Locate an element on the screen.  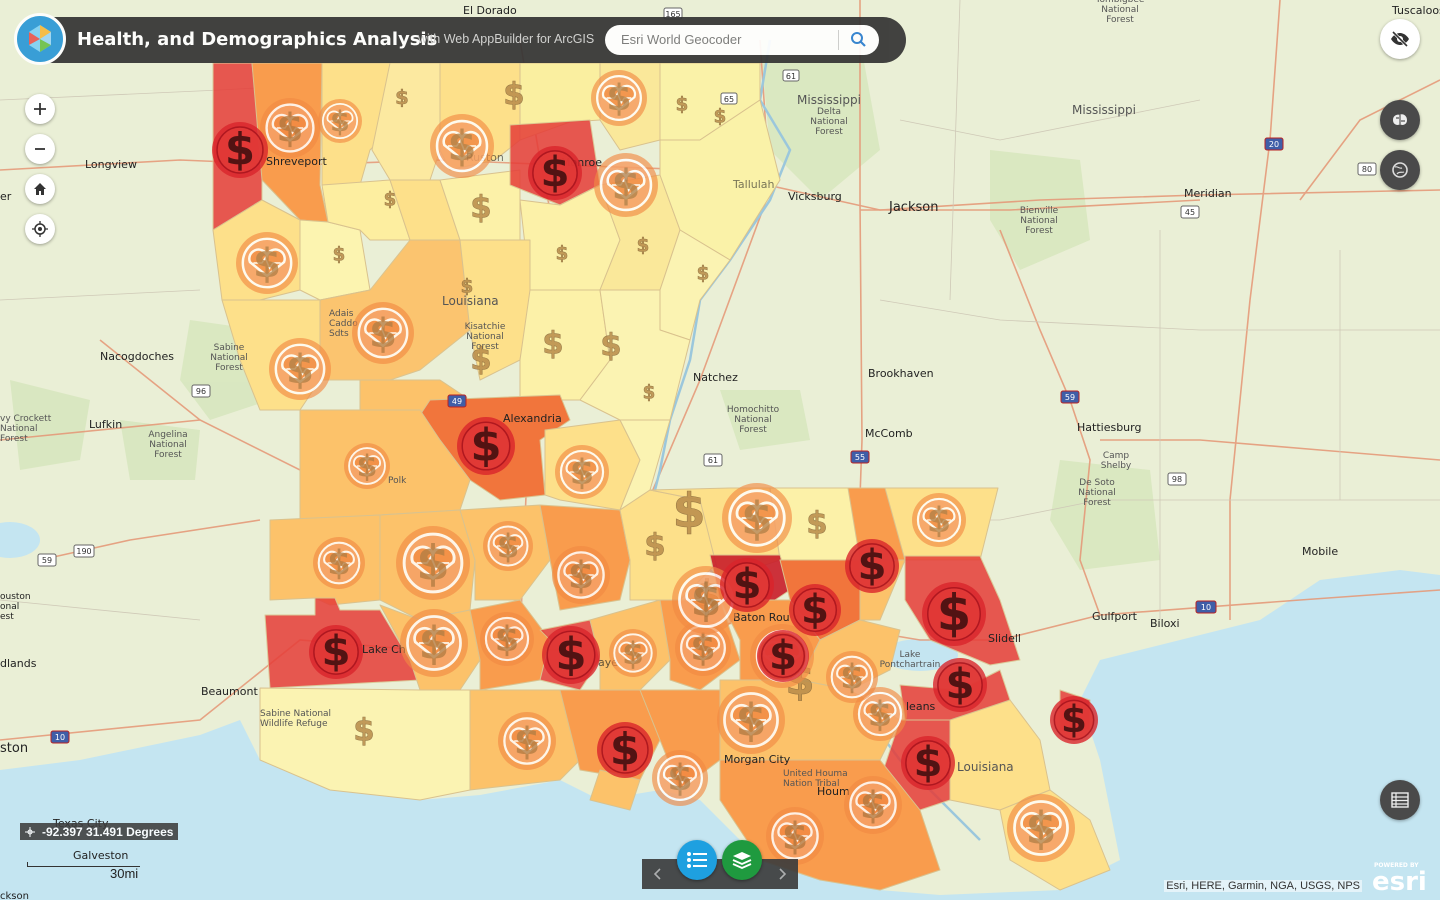
zoom-out-button is located at coordinates (40, 149).